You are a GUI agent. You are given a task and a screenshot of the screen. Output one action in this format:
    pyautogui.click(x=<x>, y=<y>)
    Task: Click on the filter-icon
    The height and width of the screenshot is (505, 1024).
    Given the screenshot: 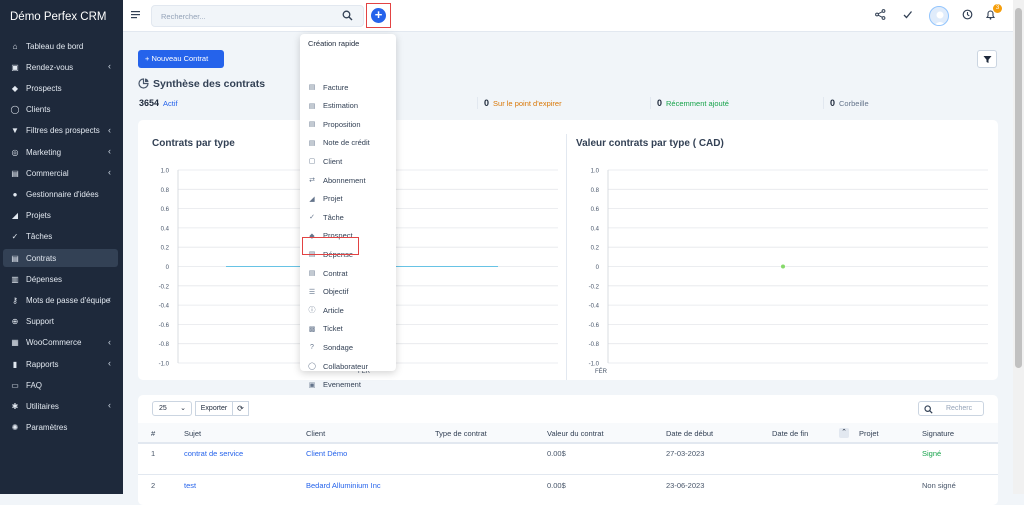 What is the action you would take?
    pyautogui.click(x=987, y=59)
    